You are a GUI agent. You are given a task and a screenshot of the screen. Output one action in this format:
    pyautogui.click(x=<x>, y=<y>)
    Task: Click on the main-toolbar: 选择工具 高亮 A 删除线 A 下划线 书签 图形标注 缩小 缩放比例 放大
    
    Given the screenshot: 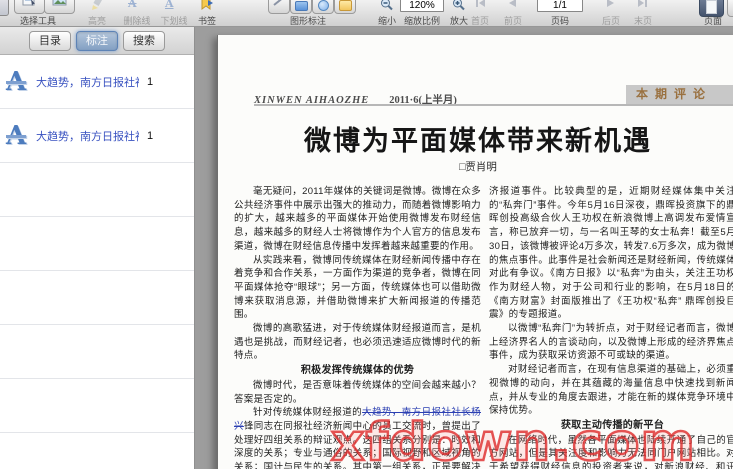 What is the action you would take?
    pyautogui.click(x=366, y=13)
    